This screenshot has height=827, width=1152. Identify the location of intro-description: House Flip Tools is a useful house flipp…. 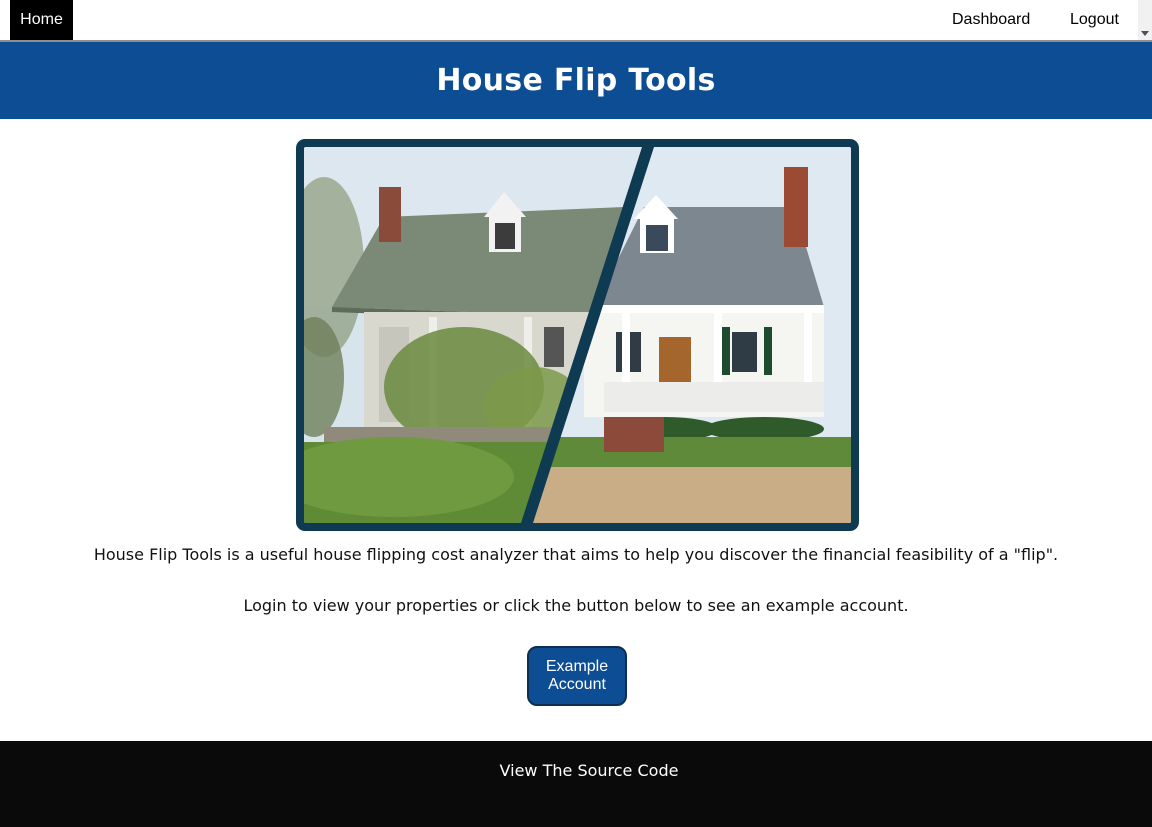
(576, 554).